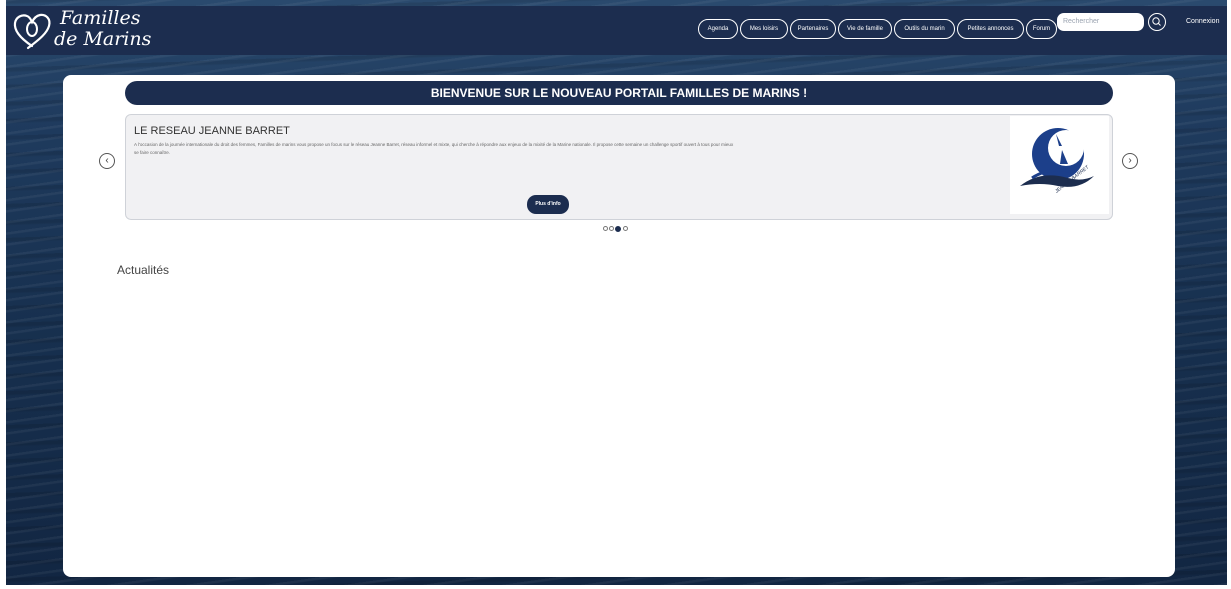 This screenshot has width=1231, height=589. I want to click on section-title-actualites: Actualités, so click(143, 270).